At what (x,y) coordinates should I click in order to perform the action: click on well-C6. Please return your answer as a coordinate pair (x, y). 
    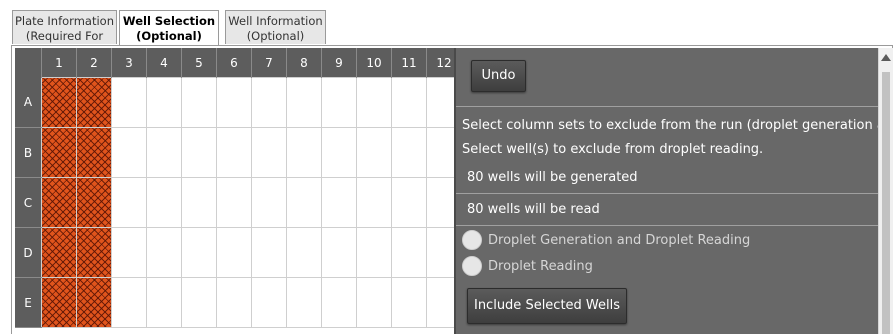
    Looking at the image, I should click on (234, 202).